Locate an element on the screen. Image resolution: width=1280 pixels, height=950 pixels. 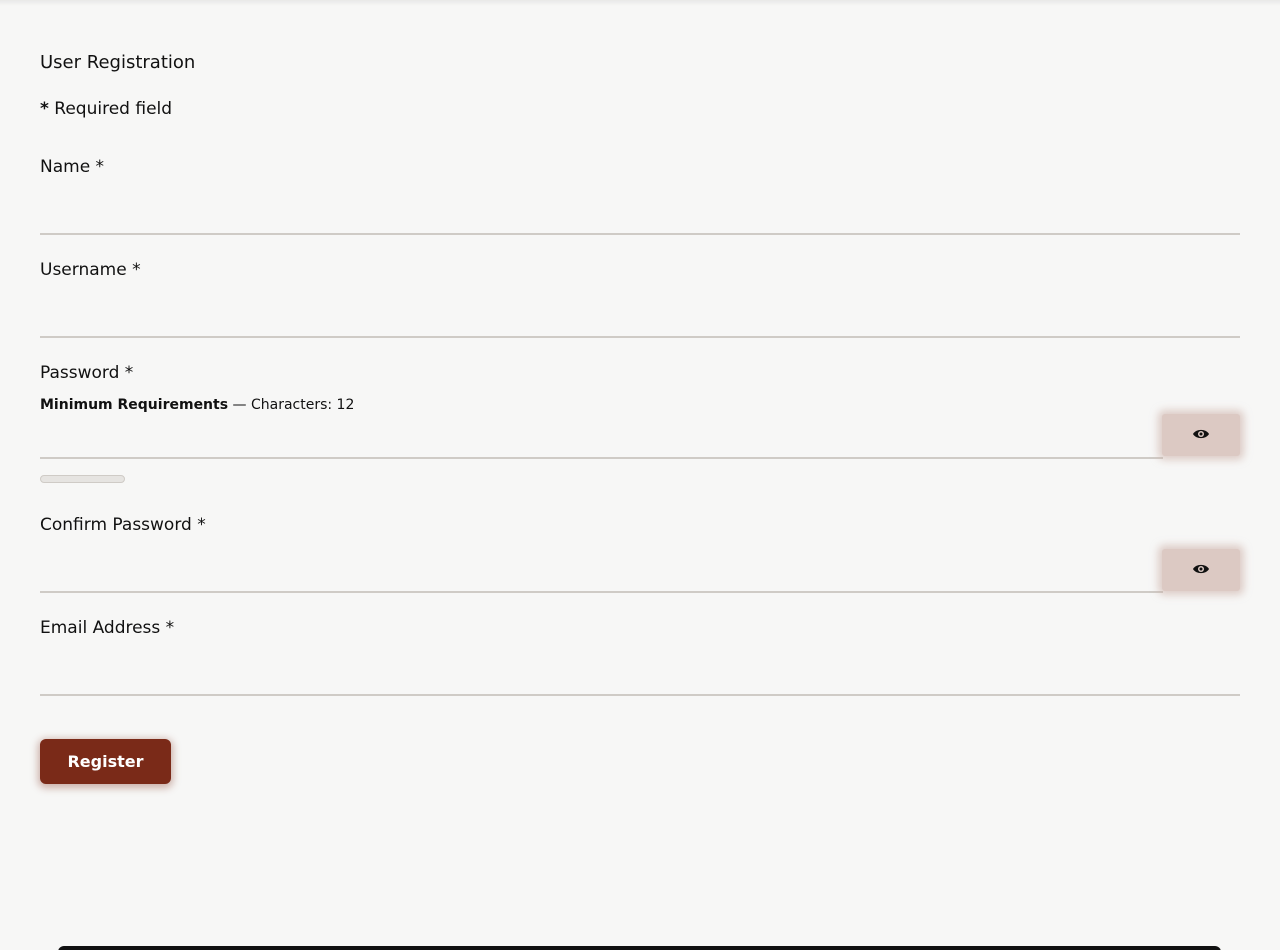
bottom-bar is located at coordinates (639, 948).